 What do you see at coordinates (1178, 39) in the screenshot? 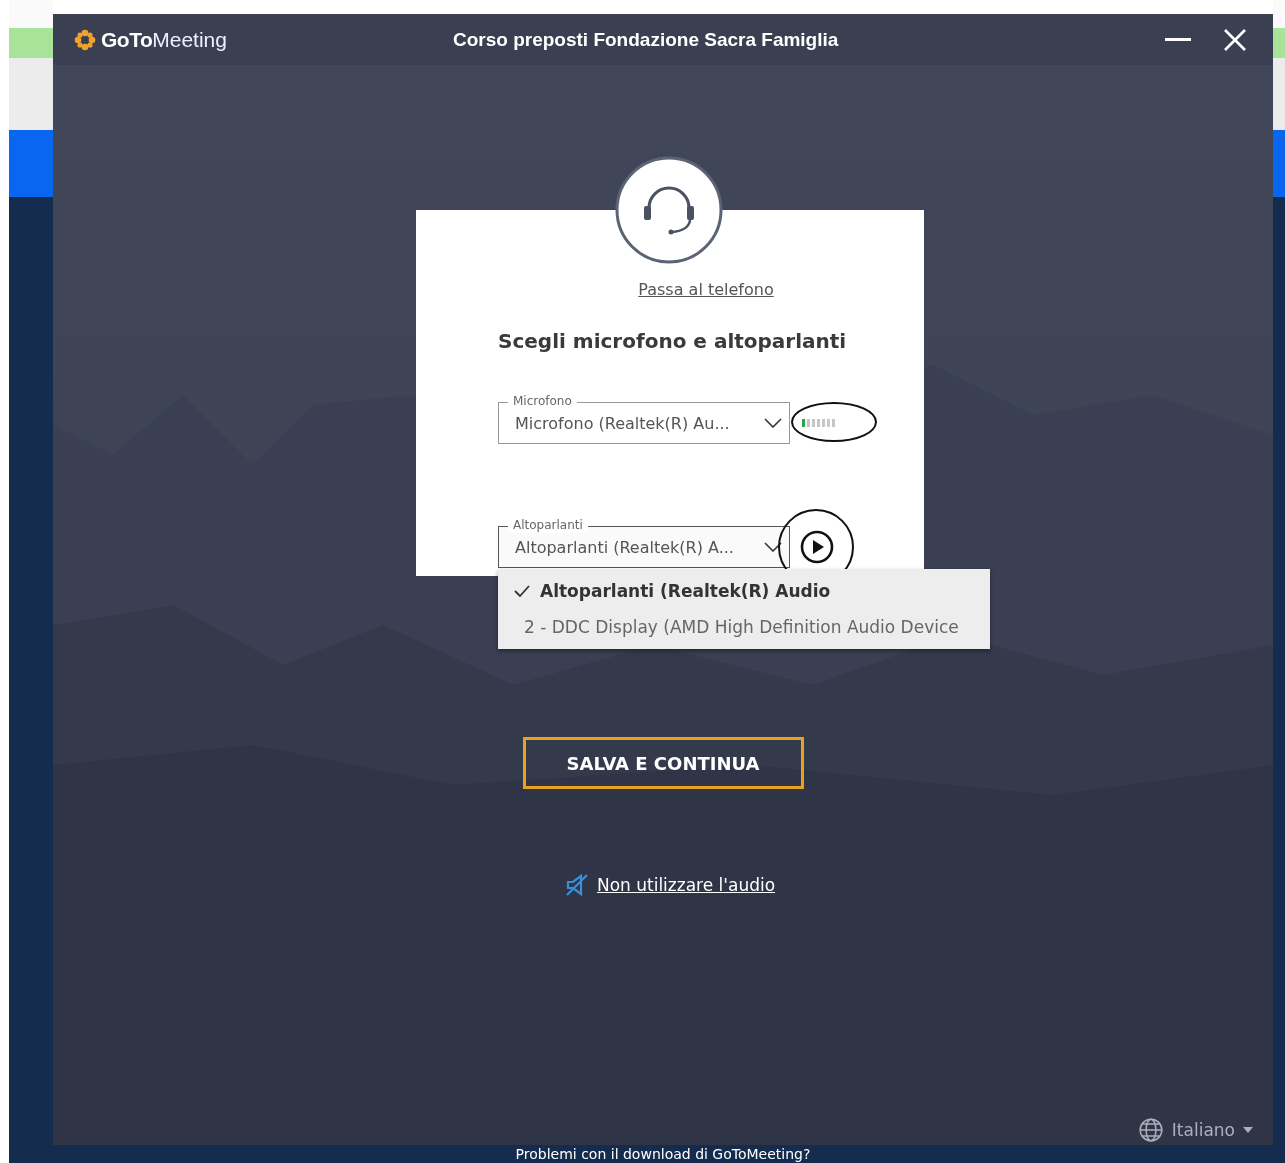
I see `minimize-icon` at bounding box center [1178, 39].